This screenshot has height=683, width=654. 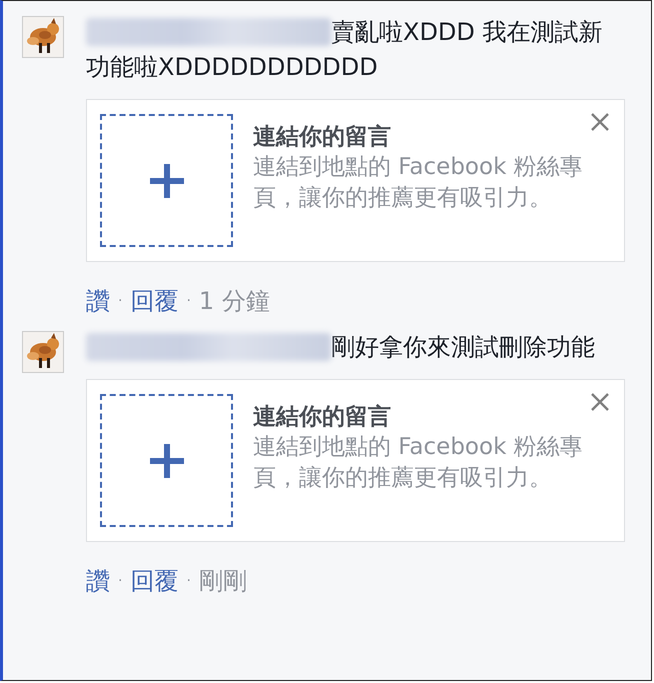 What do you see at coordinates (355, 347) in the screenshot?
I see `comment-text: 剛好拿你來測試刪除功能` at bounding box center [355, 347].